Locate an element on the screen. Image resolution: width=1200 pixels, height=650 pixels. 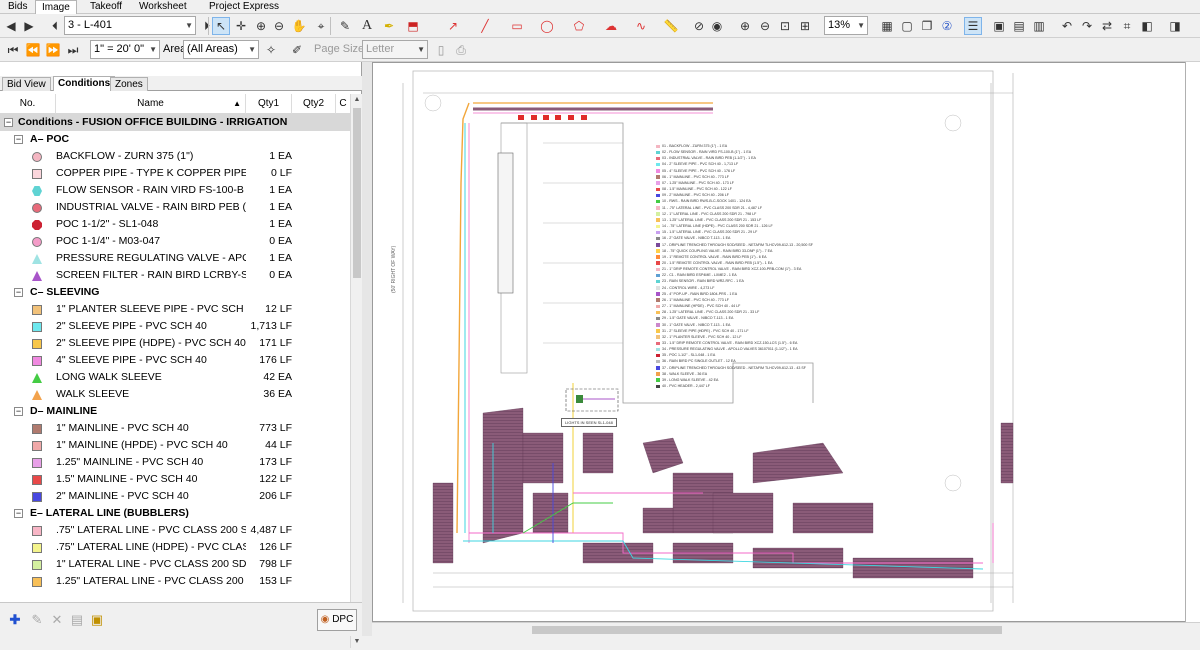
page-back-icon: ⏪ is located at coordinates (33, 50).